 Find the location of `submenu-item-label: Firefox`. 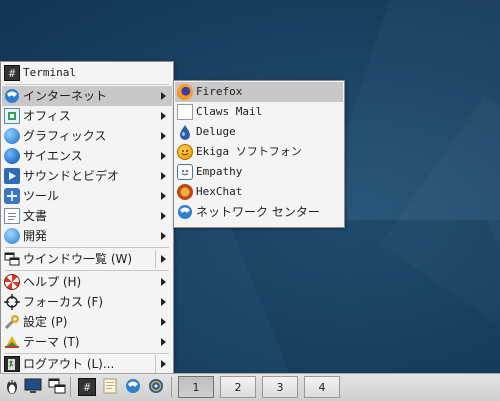

submenu-item-label: Firefox is located at coordinates (219, 91).